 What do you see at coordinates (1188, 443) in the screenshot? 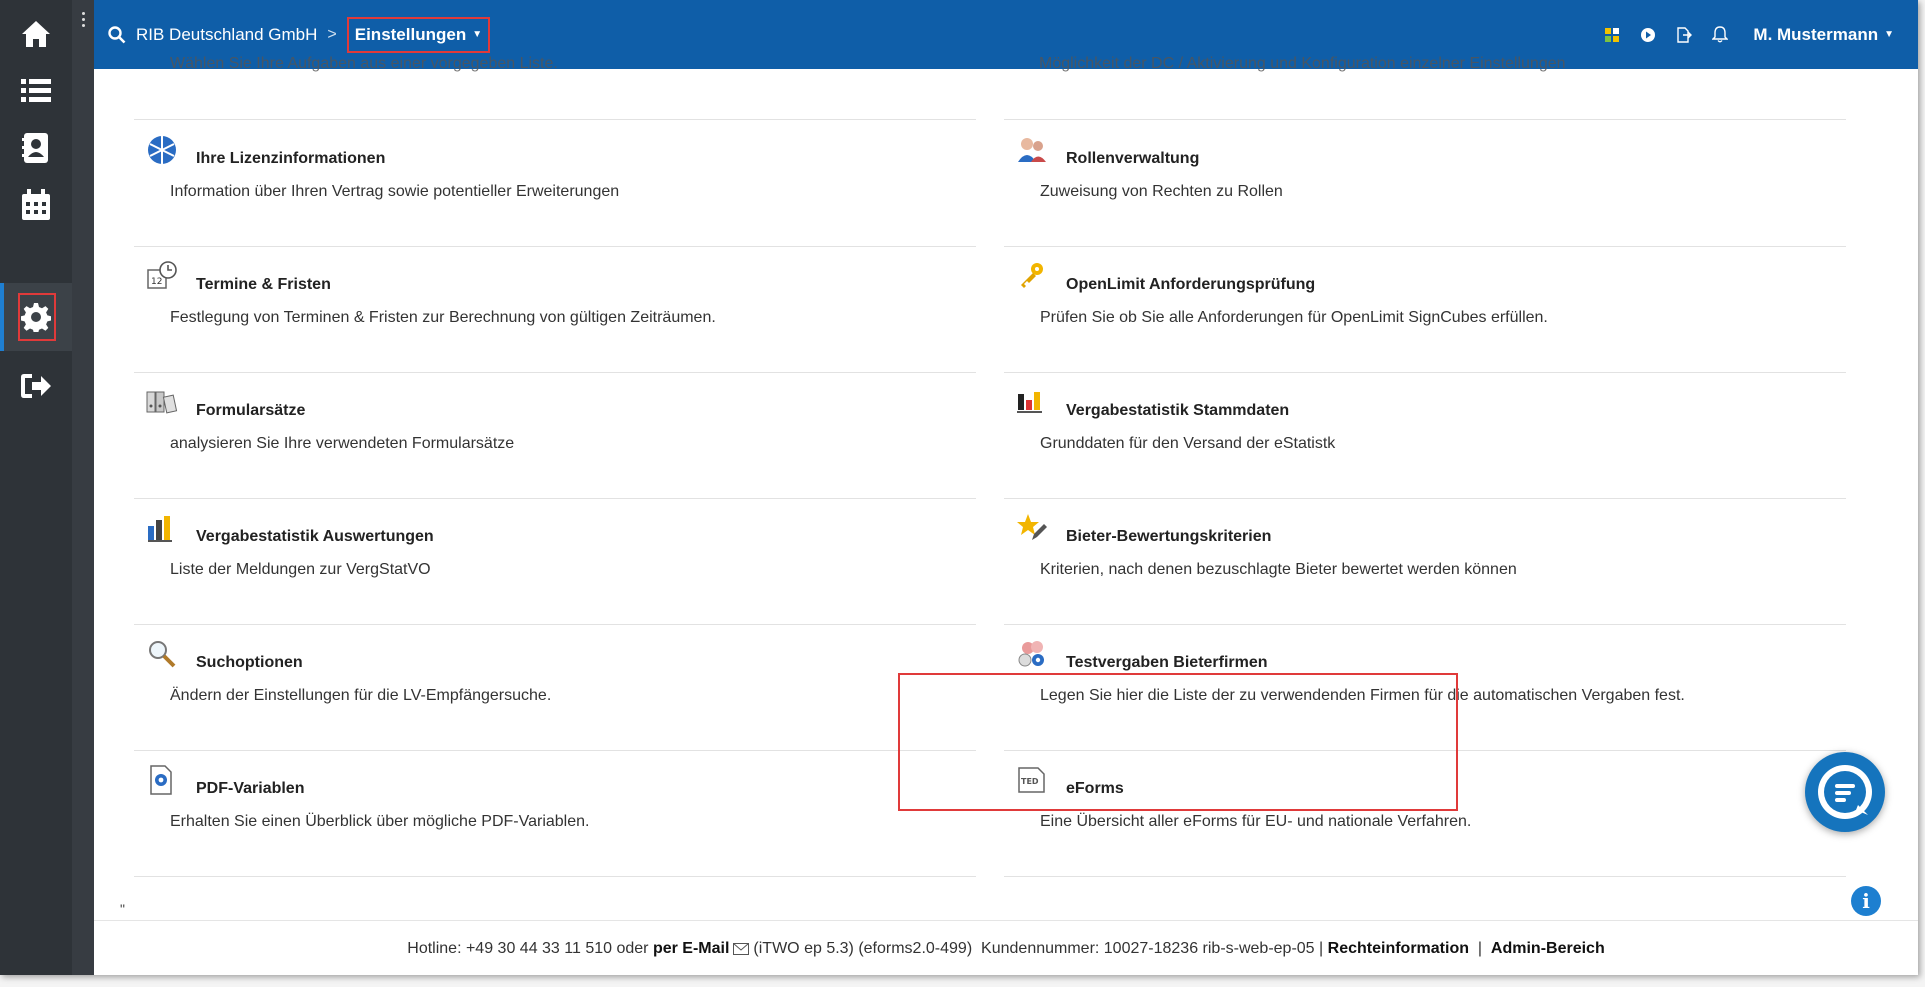
I see `card-description: Grunddaten für den Versand der eStatistk` at bounding box center [1188, 443].